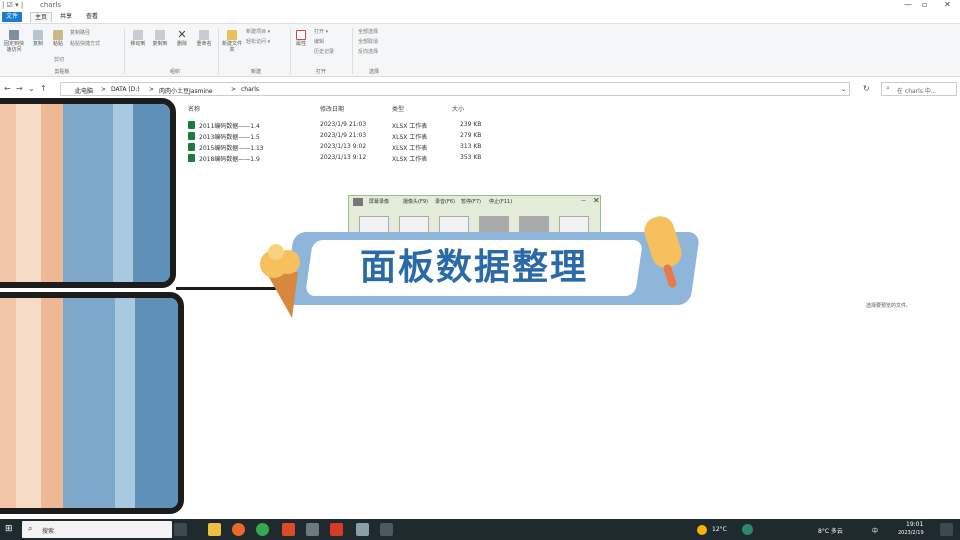 This screenshot has height=540, width=960. I want to click on notification-icon, so click(946, 529).